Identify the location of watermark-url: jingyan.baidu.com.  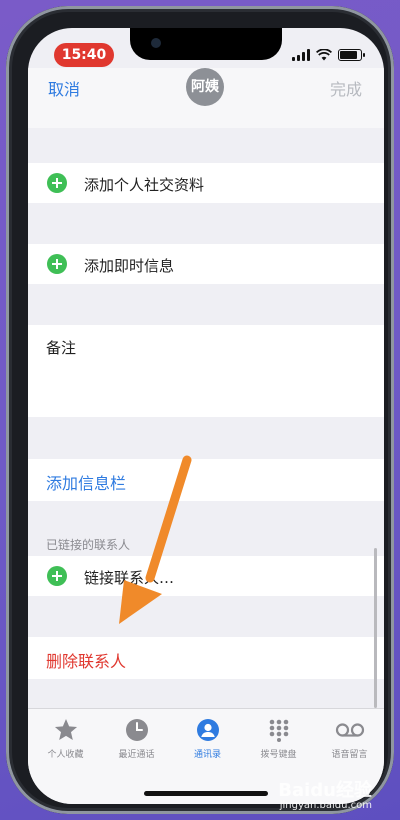
(325, 805).